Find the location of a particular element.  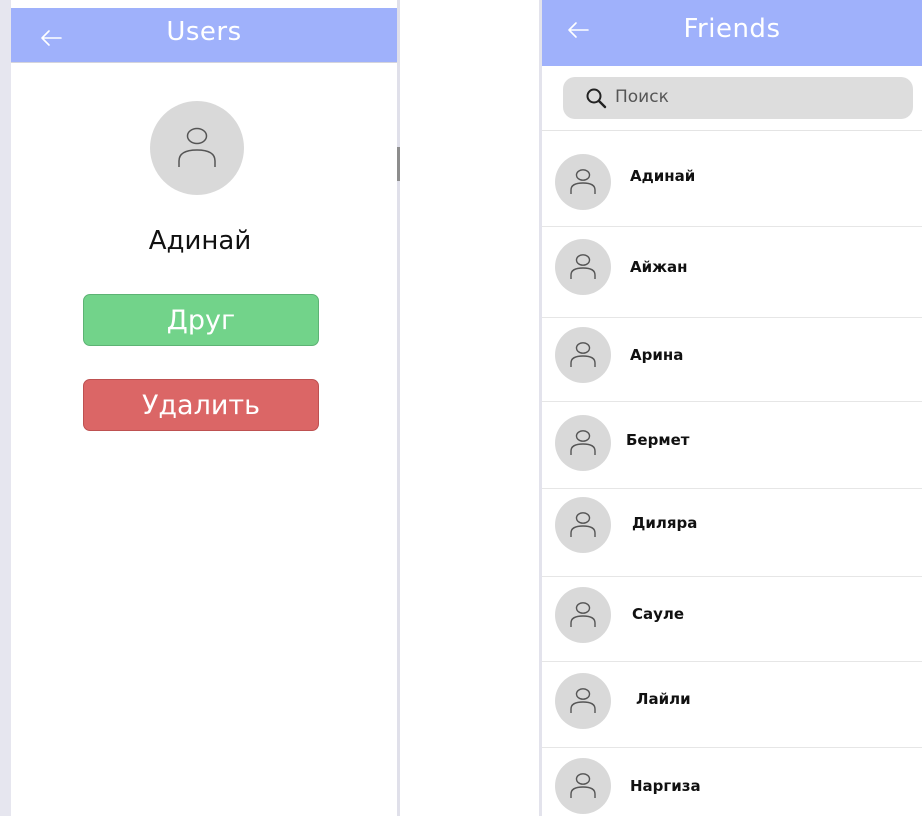

friend-row: Арина is located at coordinates (732, 360).